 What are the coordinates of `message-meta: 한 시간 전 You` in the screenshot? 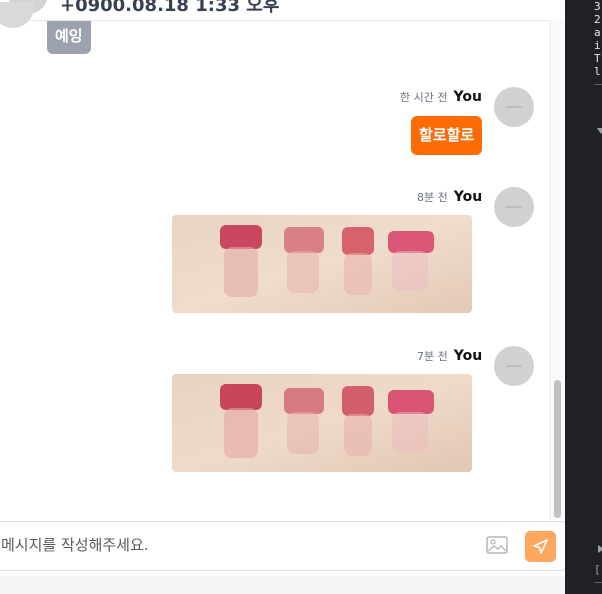 It's located at (441, 97).